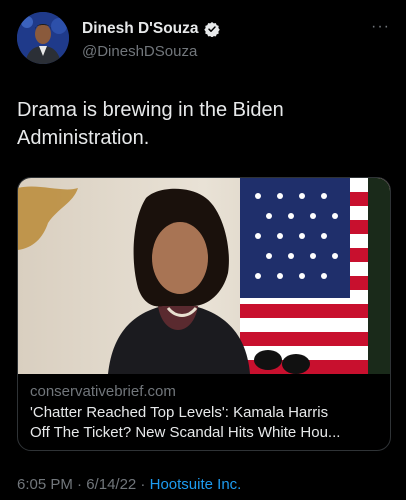  What do you see at coordinates (140, 29) in the screenshot?
I see `author-display-name: Dinesh D'Souza` at bounding box center [140, 29].